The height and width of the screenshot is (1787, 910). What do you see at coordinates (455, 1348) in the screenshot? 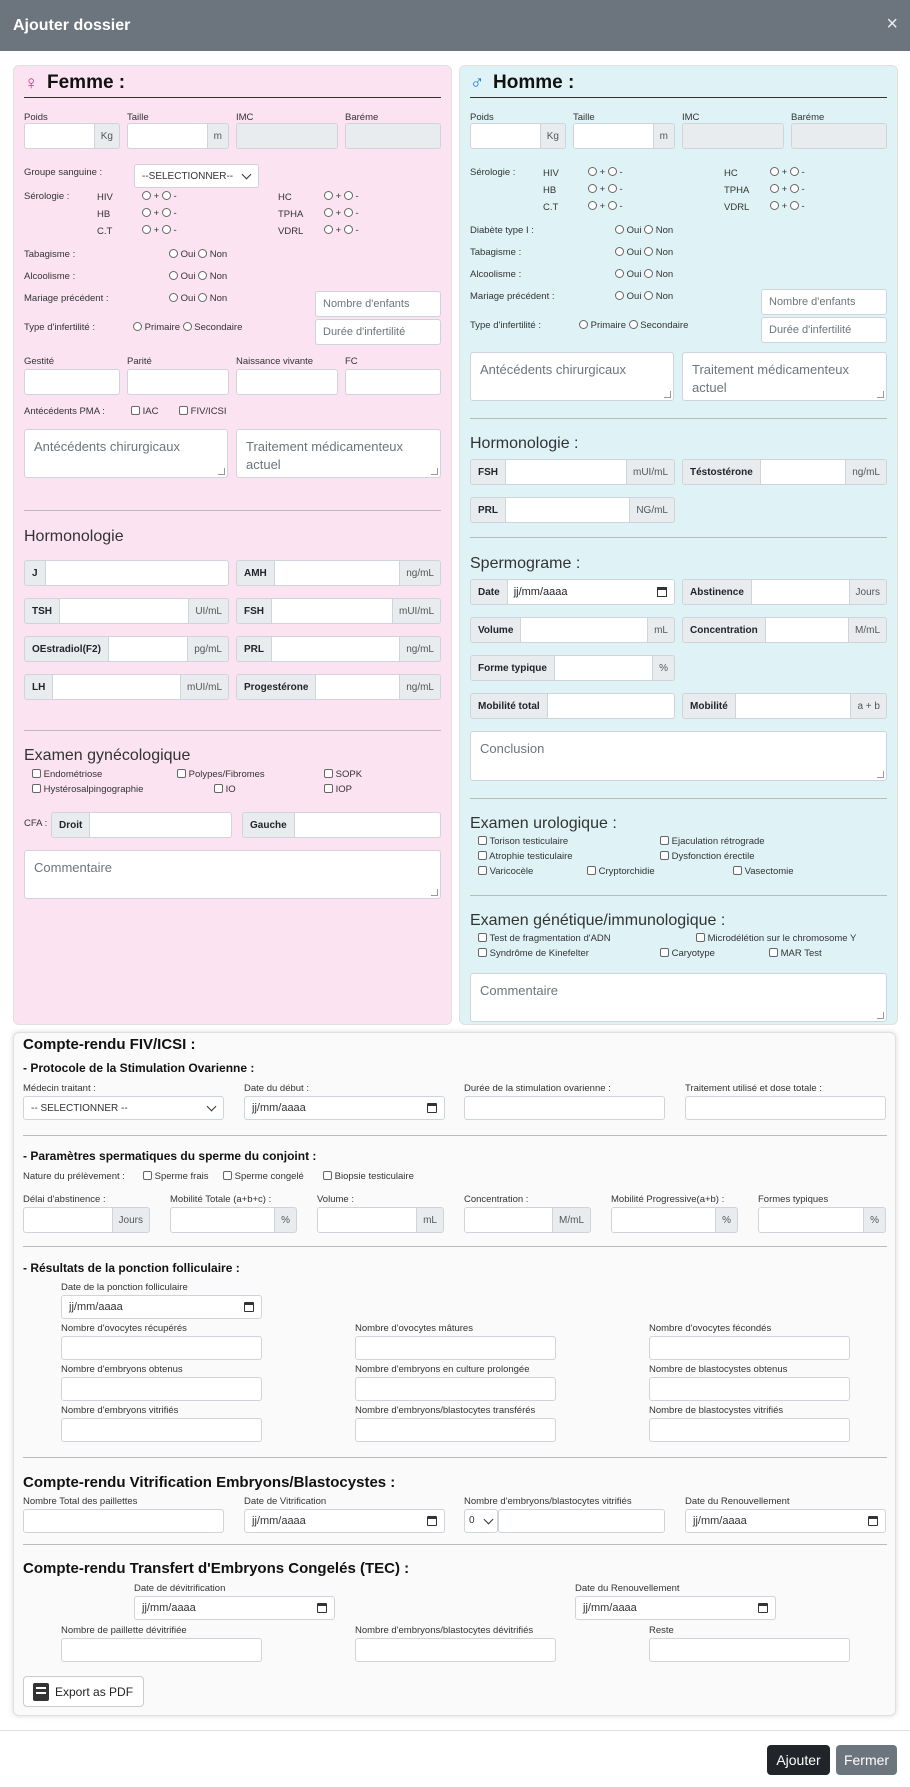
I see `ovo-matures-input` at bounding box center [455, 1348].